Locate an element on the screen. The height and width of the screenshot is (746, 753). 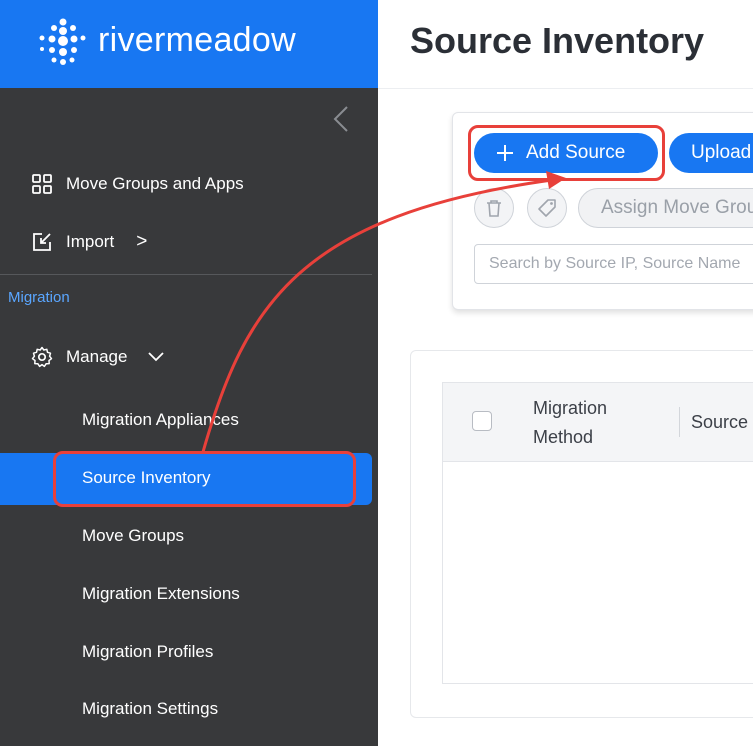
sidebar-item-move-groups: Move Groups is located at coordinates (133, 536).